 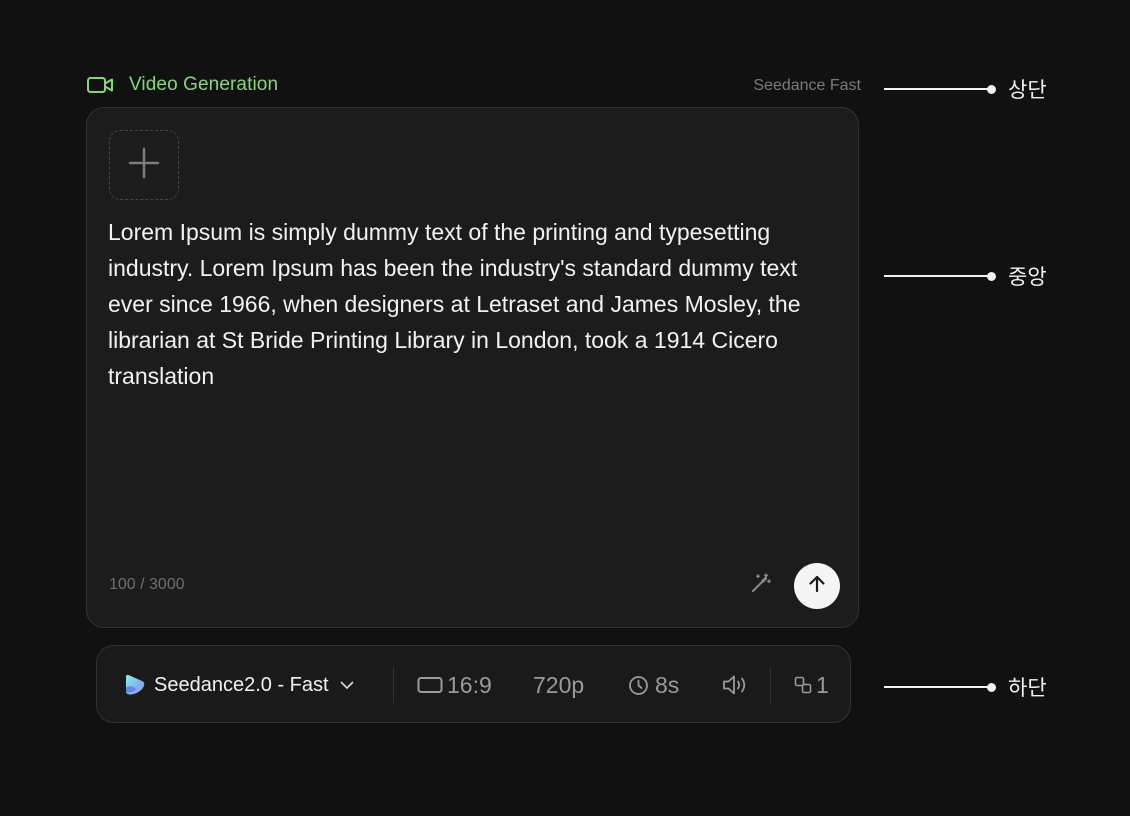 I want to click on seedance-logo-icon, so click(x=135, y=685).